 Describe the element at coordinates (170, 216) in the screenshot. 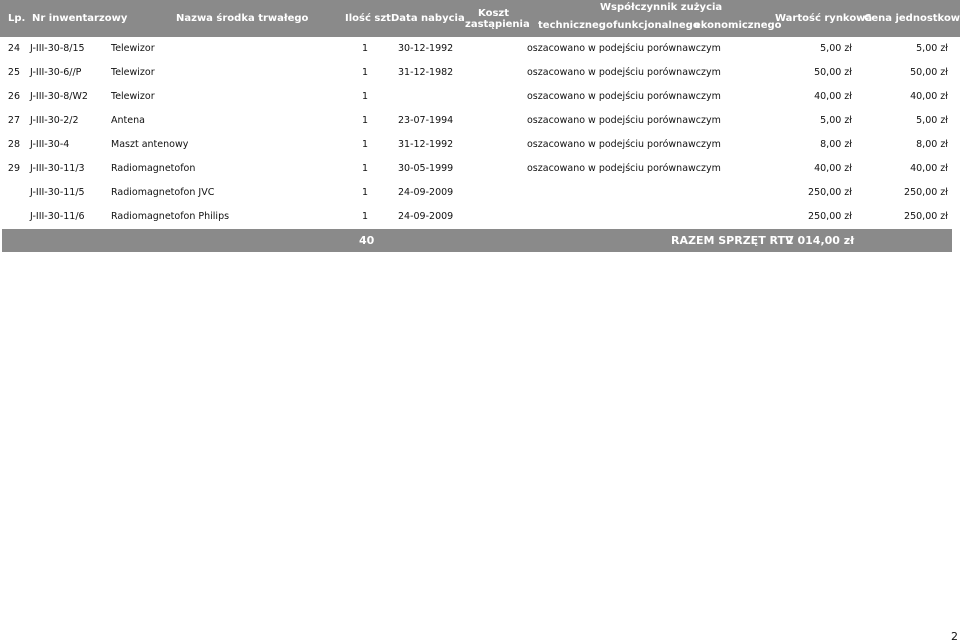

I see `cell-nazwa: Radiomagnetofon Philips` at that location.